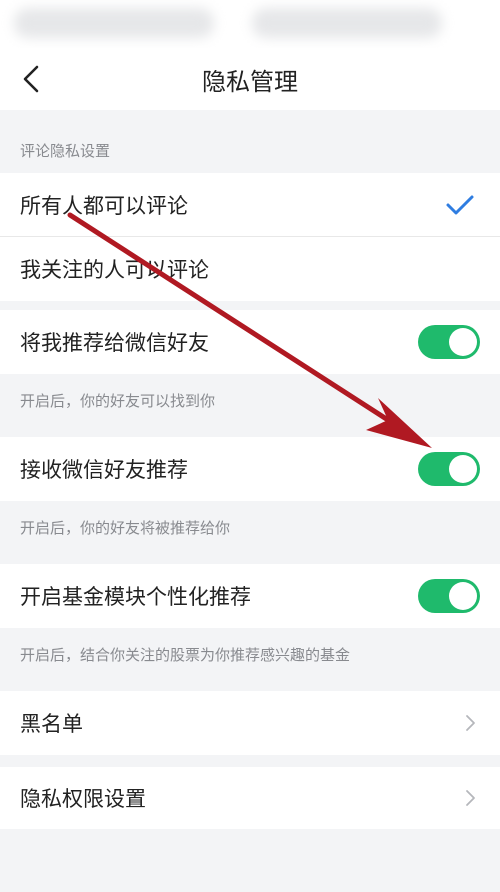  I want to click on toggle-group-fund-personalized: 开启基金模块个性化推荐, so click(250, 596).